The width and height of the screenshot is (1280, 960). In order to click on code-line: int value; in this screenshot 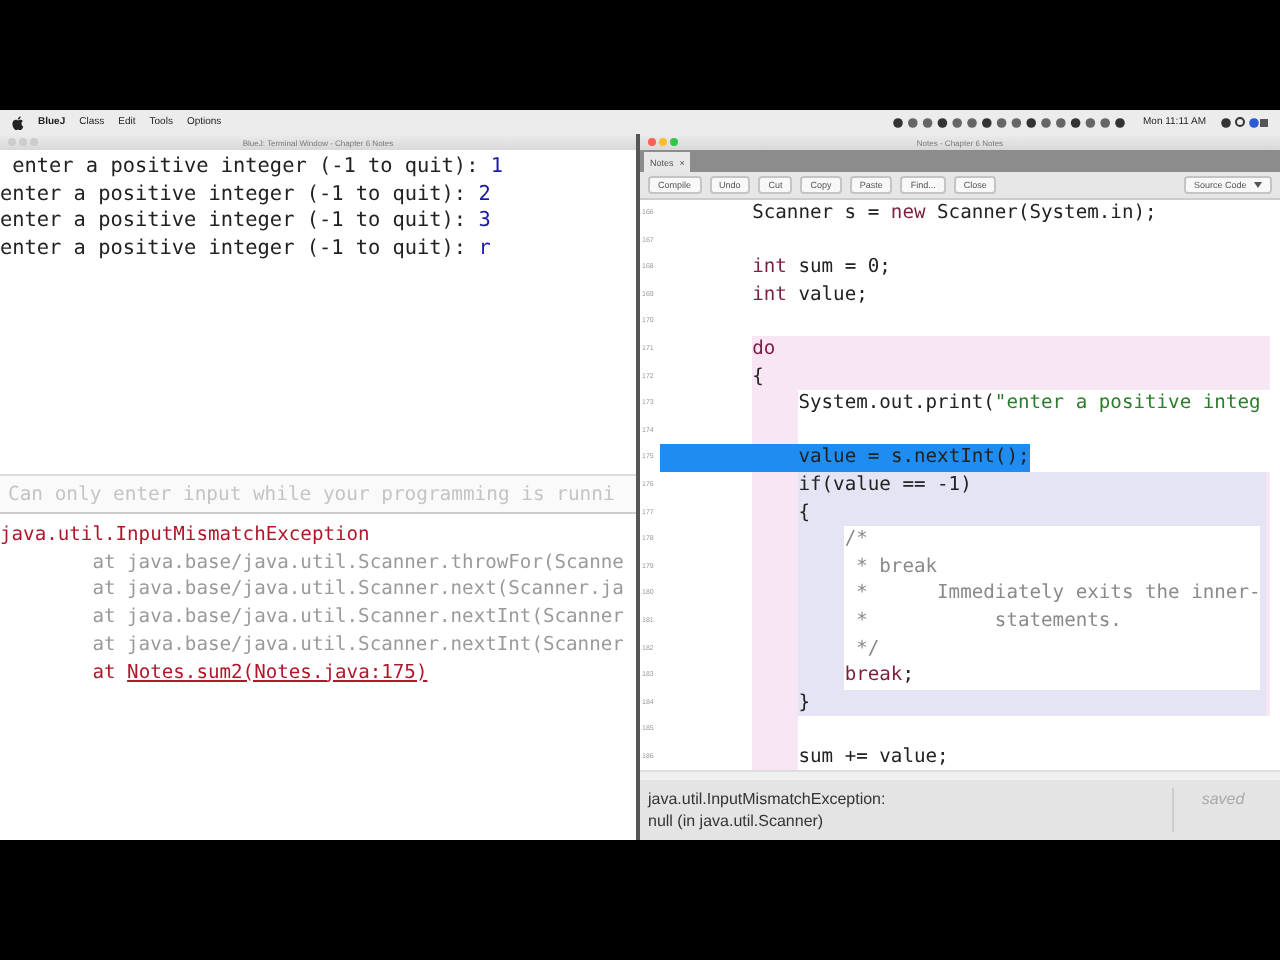, I will do `click(809, 295)`.